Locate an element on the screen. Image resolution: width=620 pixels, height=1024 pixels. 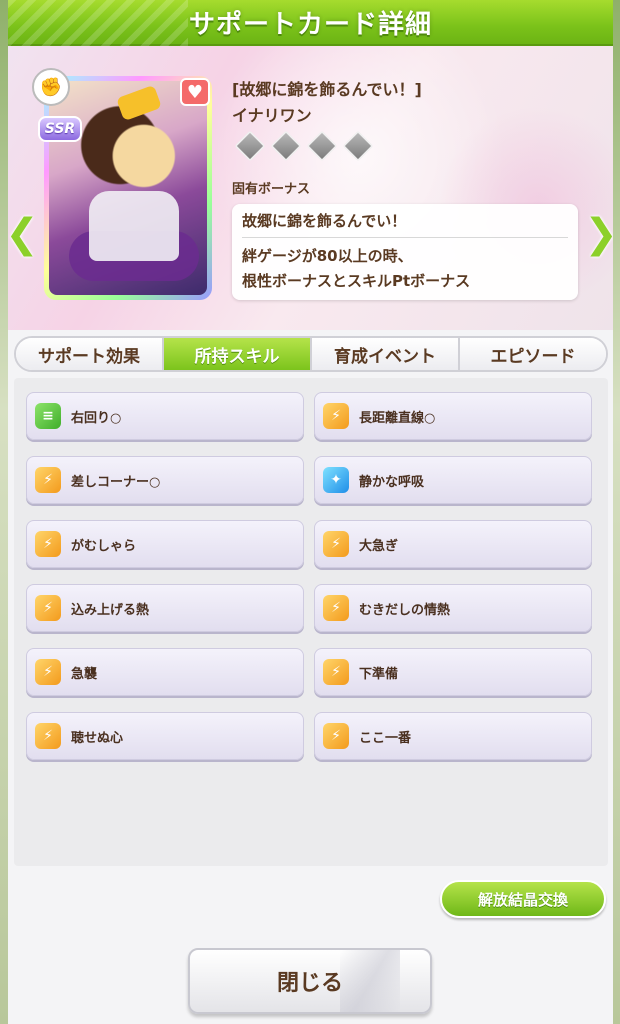
guts-type-icon: ✊ is located at coordinates (51, 87).